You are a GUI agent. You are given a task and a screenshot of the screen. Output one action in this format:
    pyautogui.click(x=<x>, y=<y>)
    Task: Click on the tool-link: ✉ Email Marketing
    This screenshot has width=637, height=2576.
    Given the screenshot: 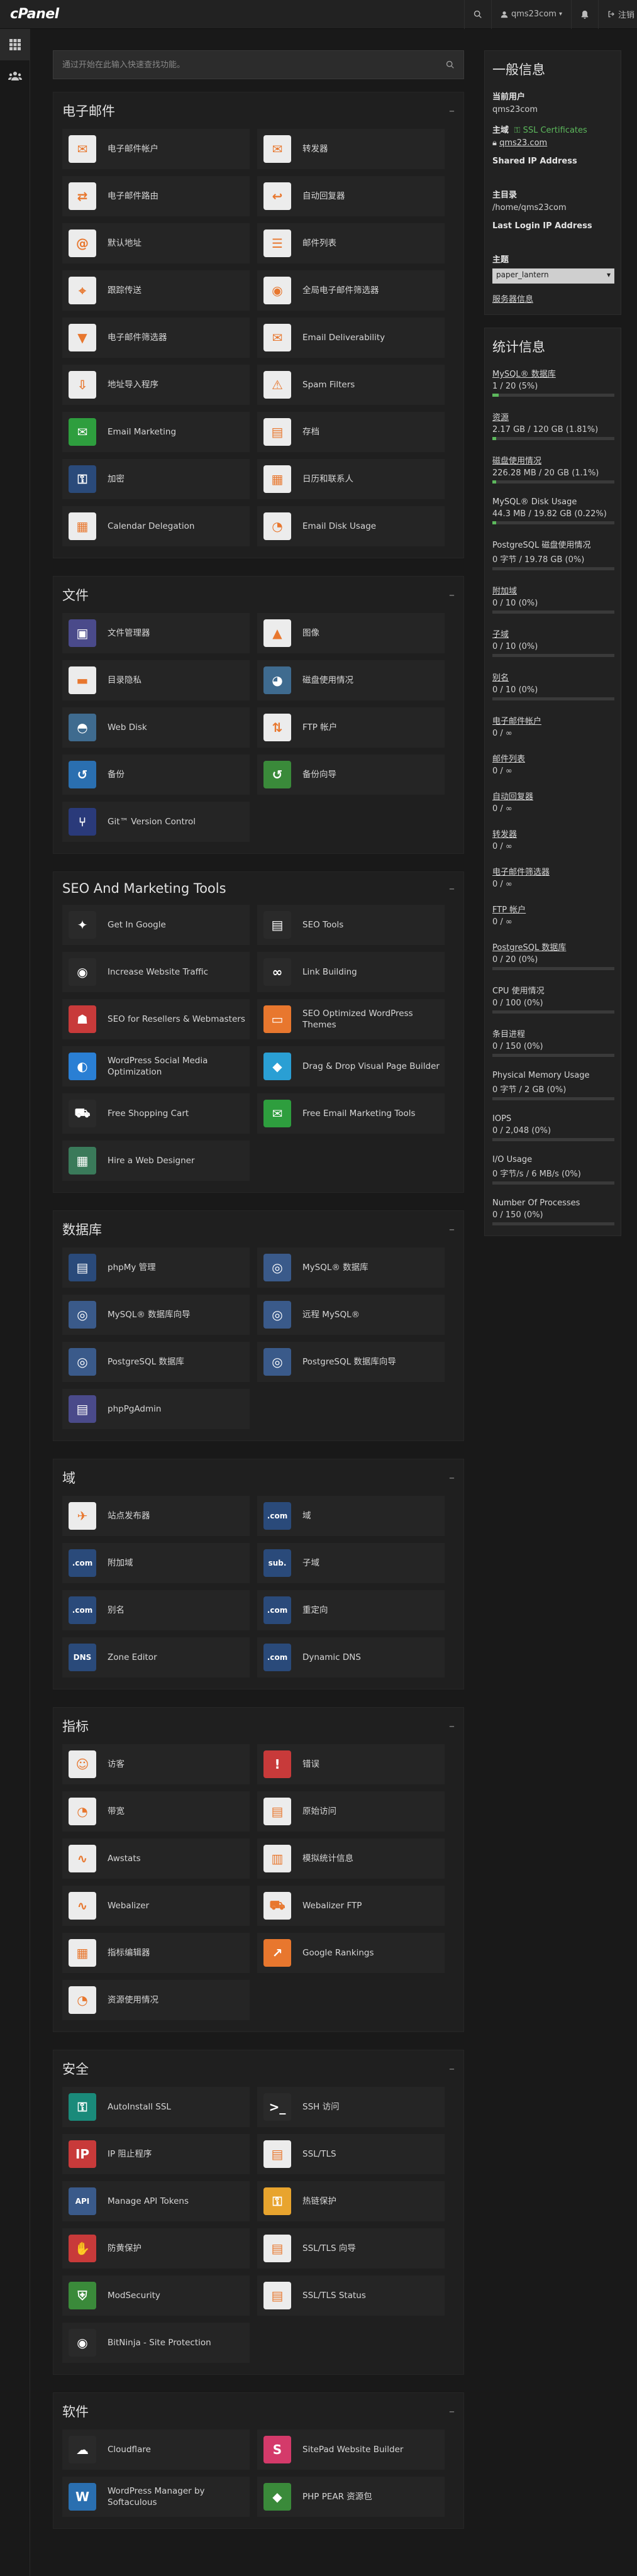 What is the action you would take?
    pyautogui.click(x=156, y=432)
    